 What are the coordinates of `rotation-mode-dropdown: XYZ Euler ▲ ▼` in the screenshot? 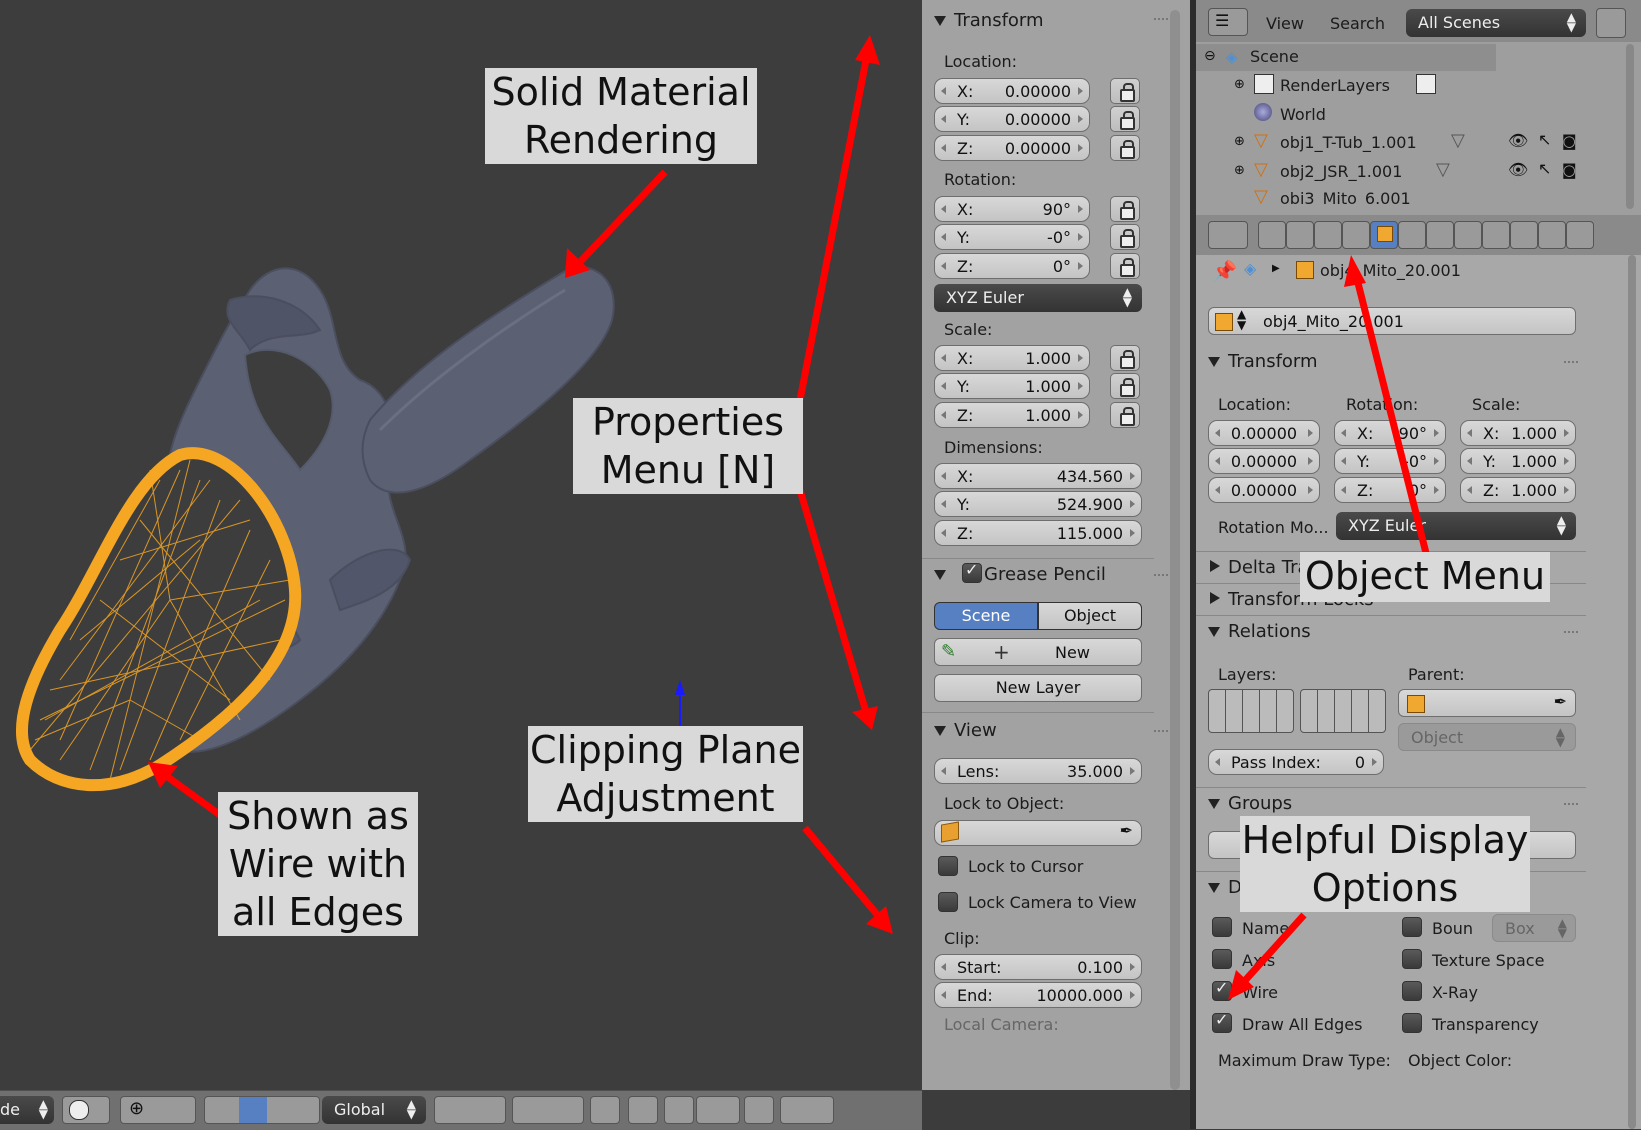 It's located at (1038, 298).